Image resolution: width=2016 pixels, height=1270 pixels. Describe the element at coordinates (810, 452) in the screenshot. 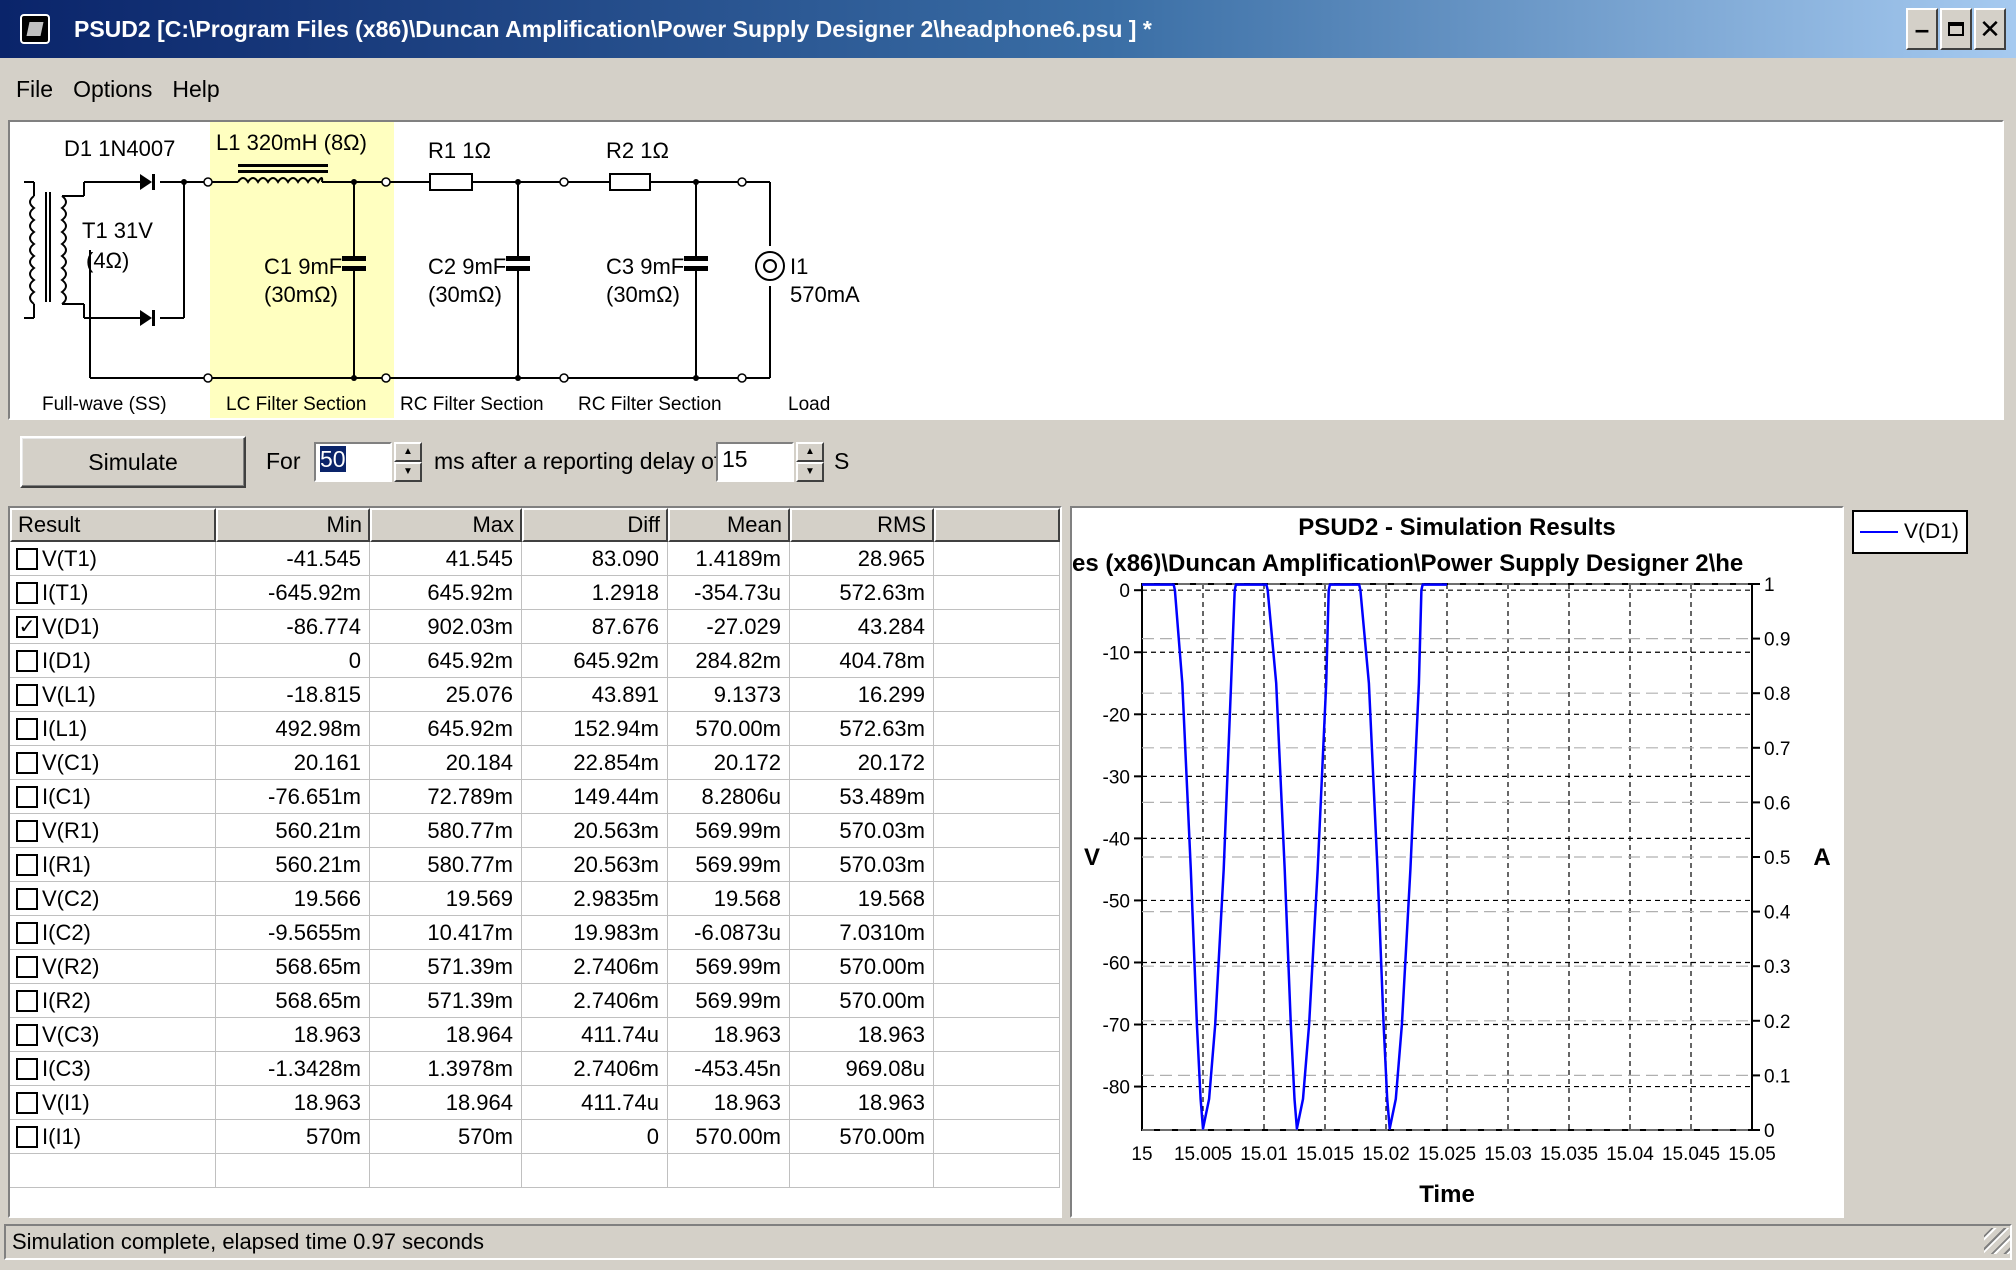

I see `delay-up-icon: ▲` at that location.